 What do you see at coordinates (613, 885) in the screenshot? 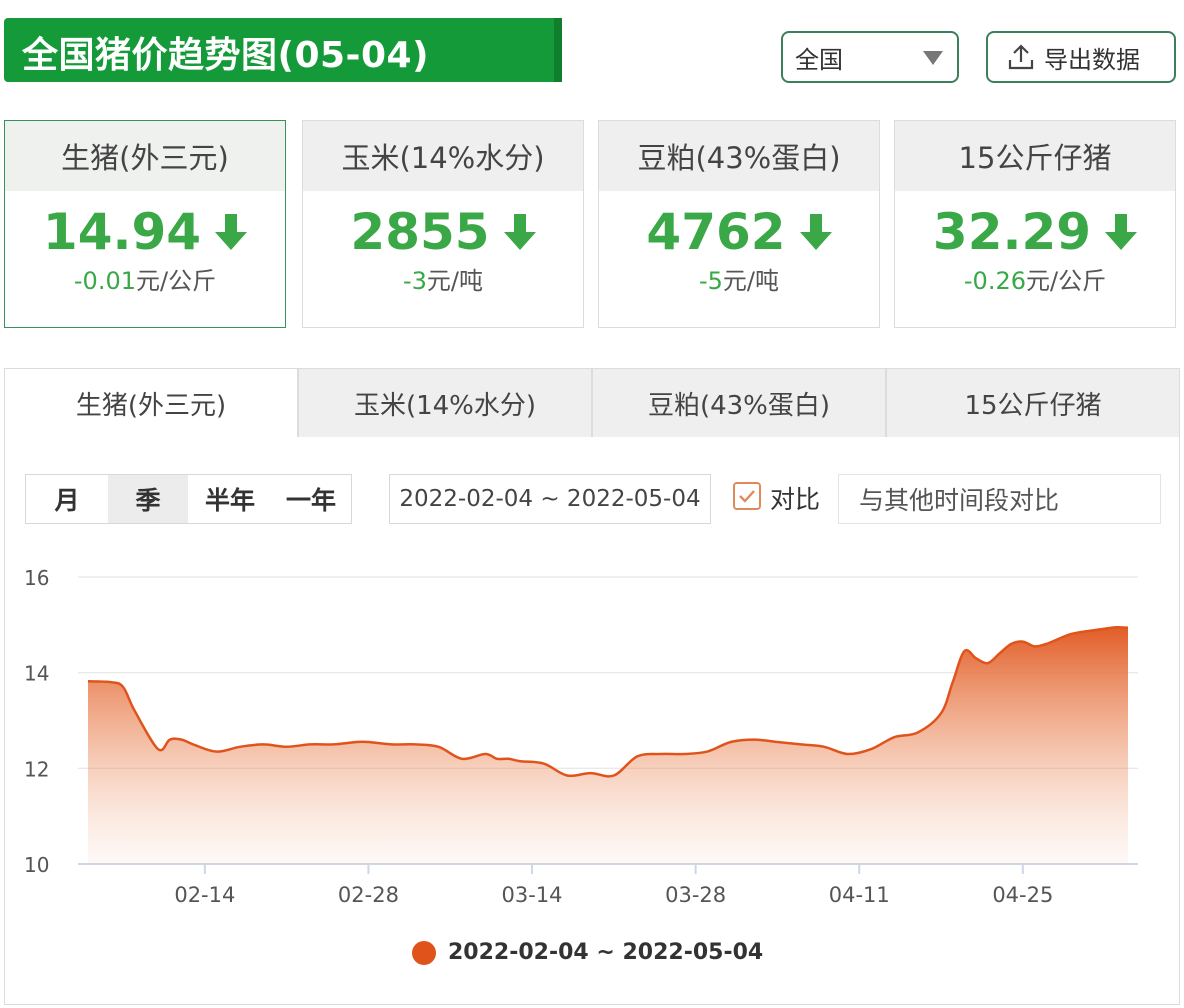
I see `x-axis-ticks: 02-14 02-28 03-14 03-28 04-11 04-25` at bounding box center [613, 885].